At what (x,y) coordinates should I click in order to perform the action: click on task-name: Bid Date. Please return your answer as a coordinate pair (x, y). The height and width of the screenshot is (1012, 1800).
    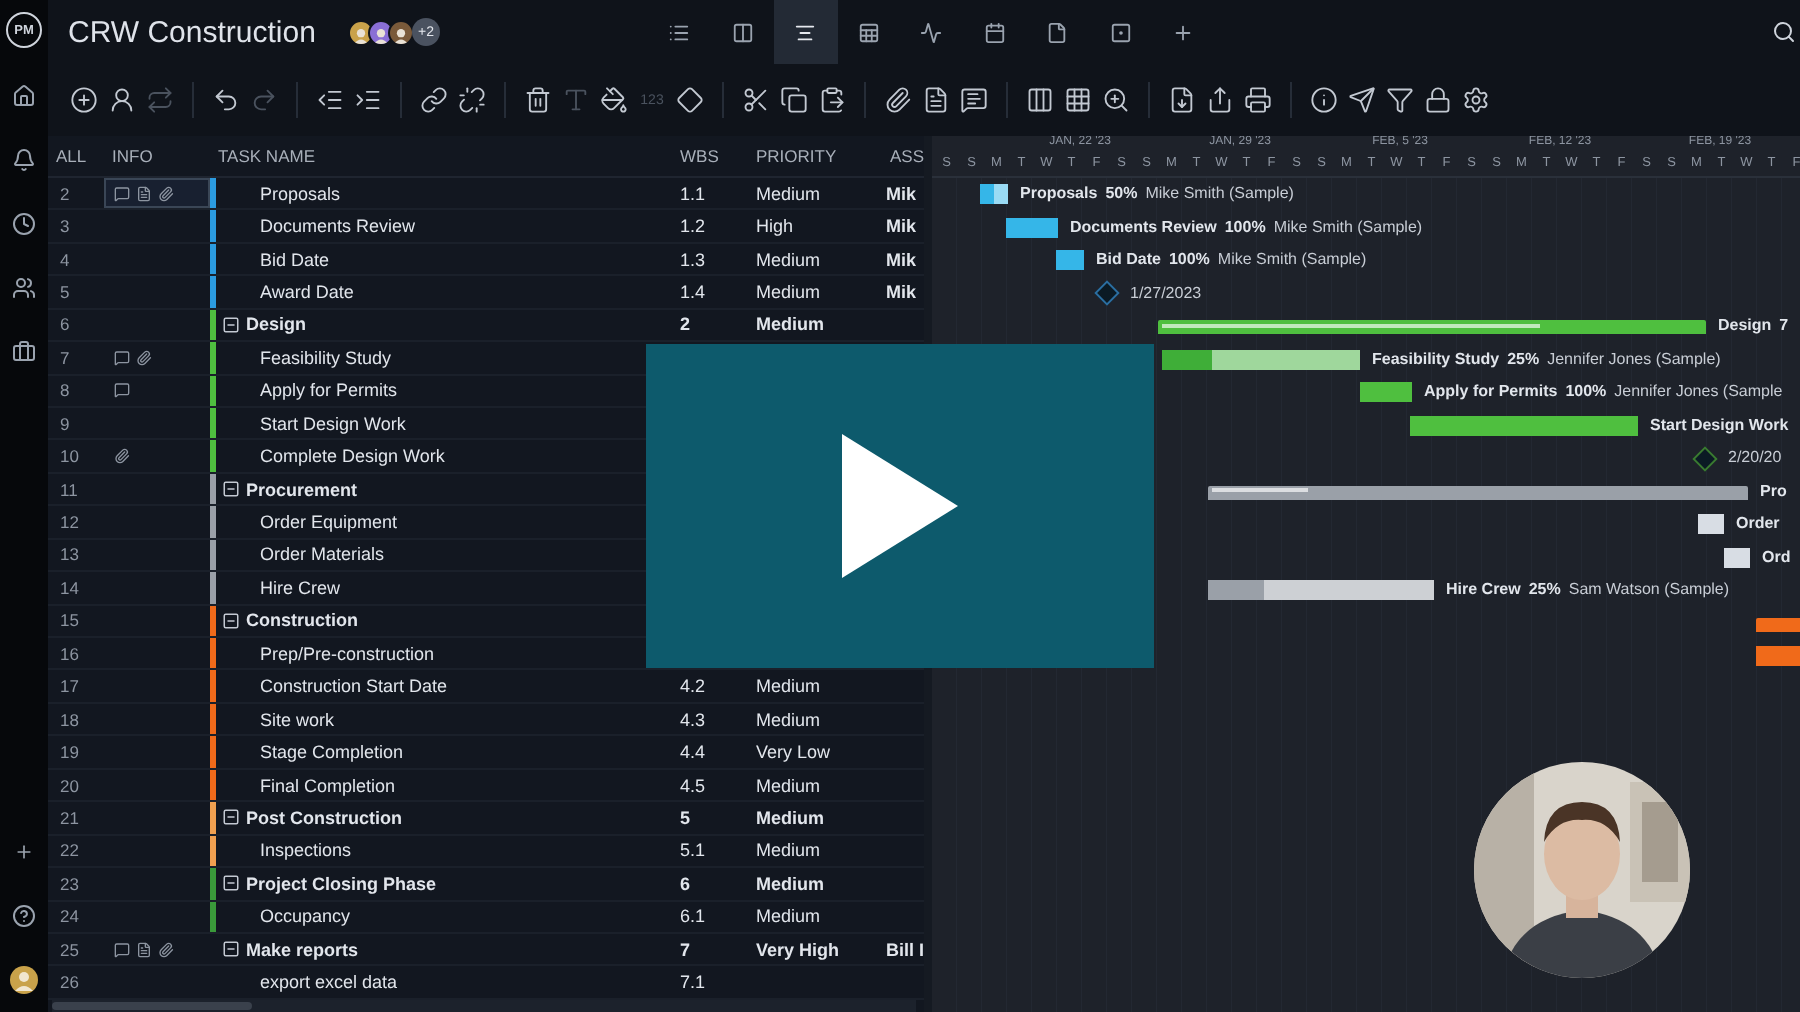
    Looking at the image, I should click on (295, 259).